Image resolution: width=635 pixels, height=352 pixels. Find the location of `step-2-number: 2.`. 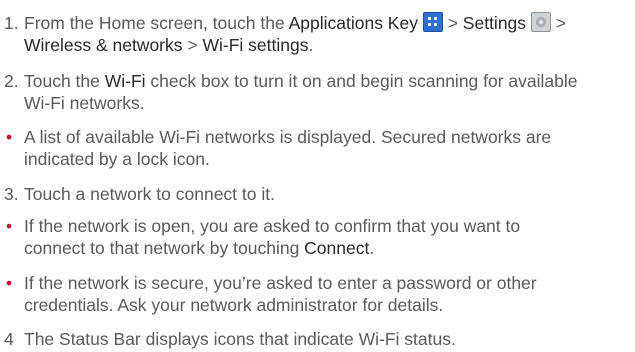

step-2-number: 2. is located at coordinates (11, 81).